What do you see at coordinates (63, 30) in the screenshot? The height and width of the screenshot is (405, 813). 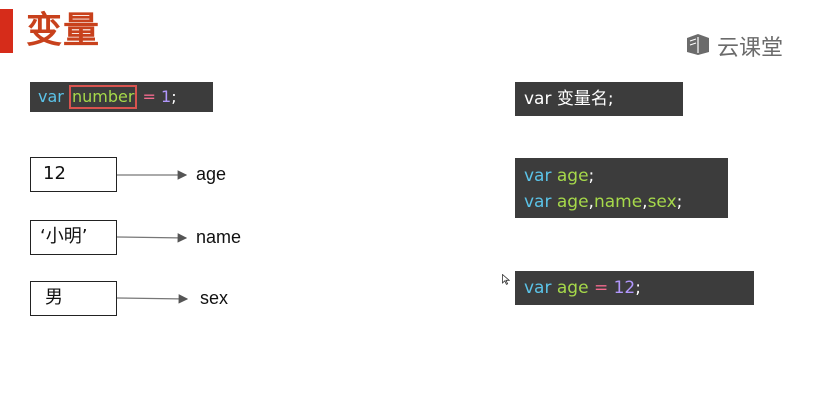 I see `slide-title: 变量` at bounding box center [63, 30].